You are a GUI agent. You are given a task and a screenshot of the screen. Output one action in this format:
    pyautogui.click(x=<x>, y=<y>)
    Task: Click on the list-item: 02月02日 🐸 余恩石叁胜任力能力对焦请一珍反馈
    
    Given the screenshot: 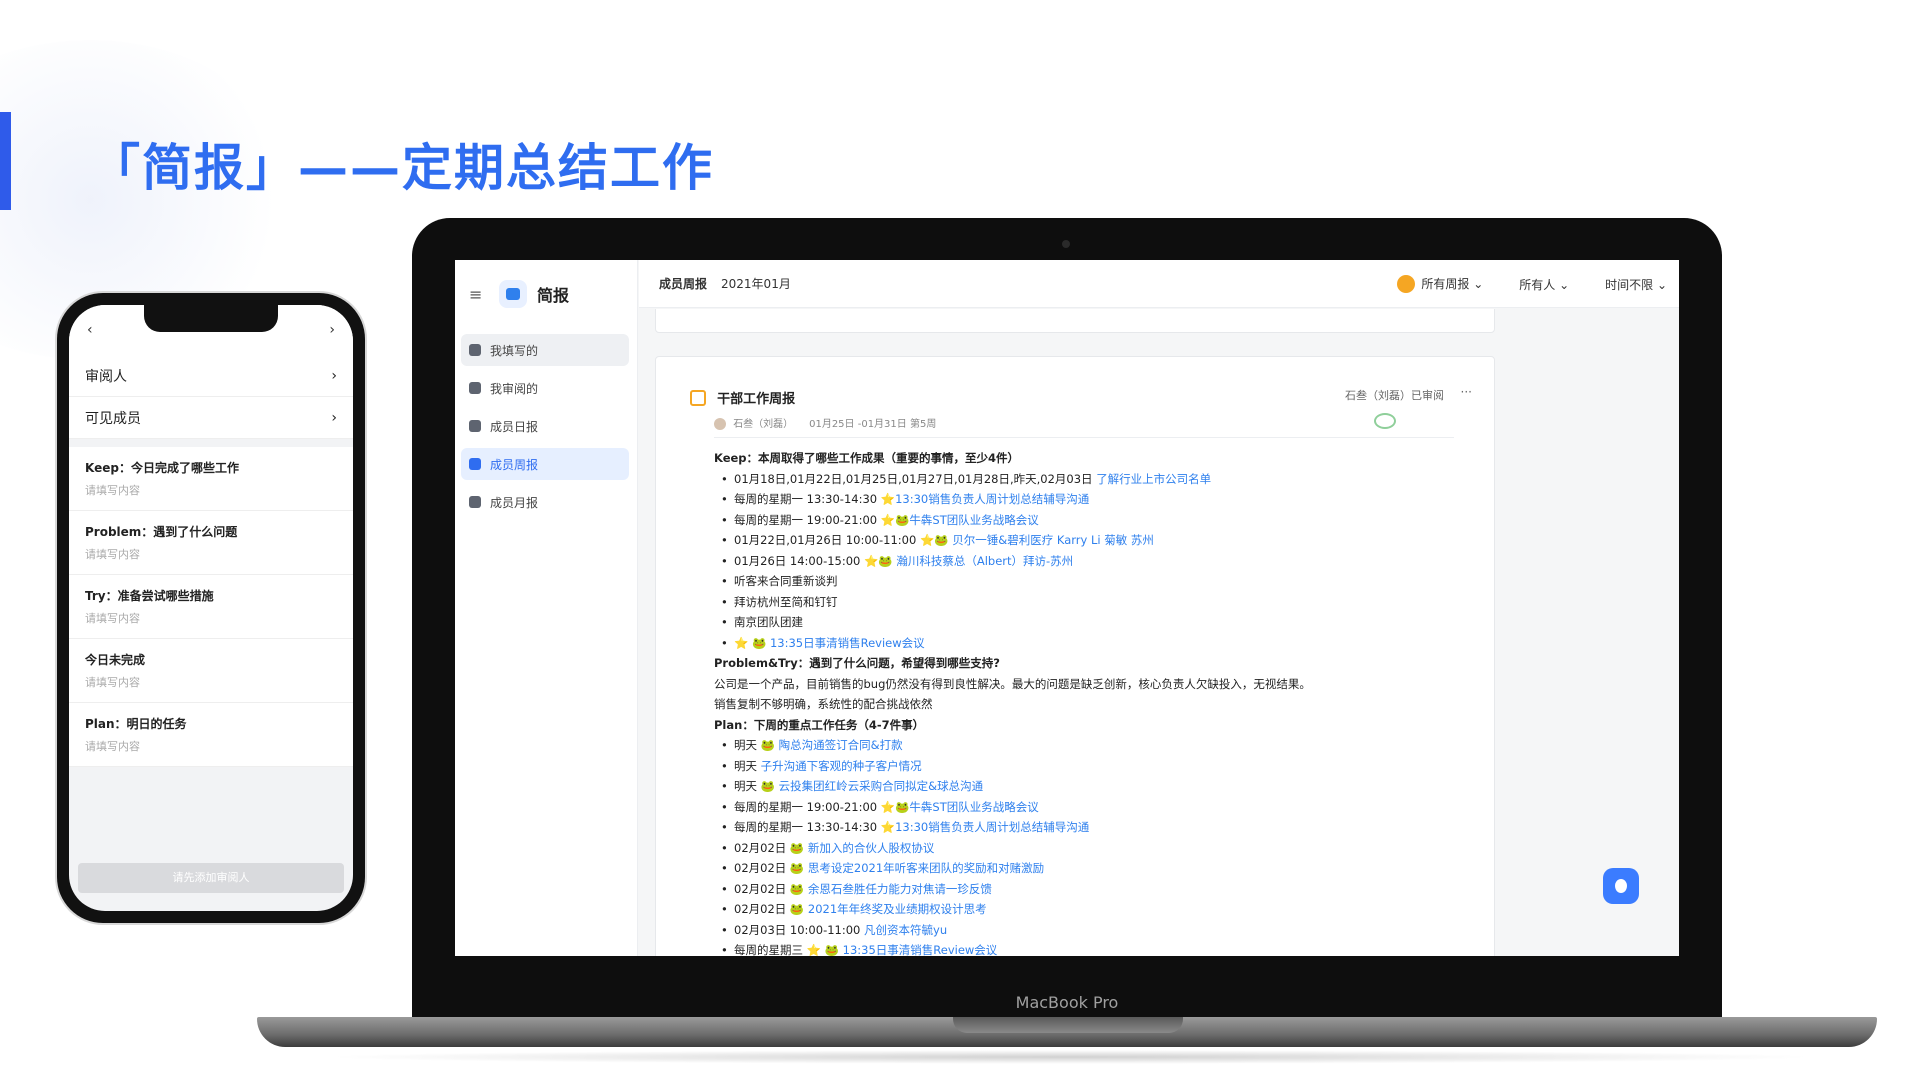 What is the action you would take?
    pyautogui.click(x=1094, y=889)
    